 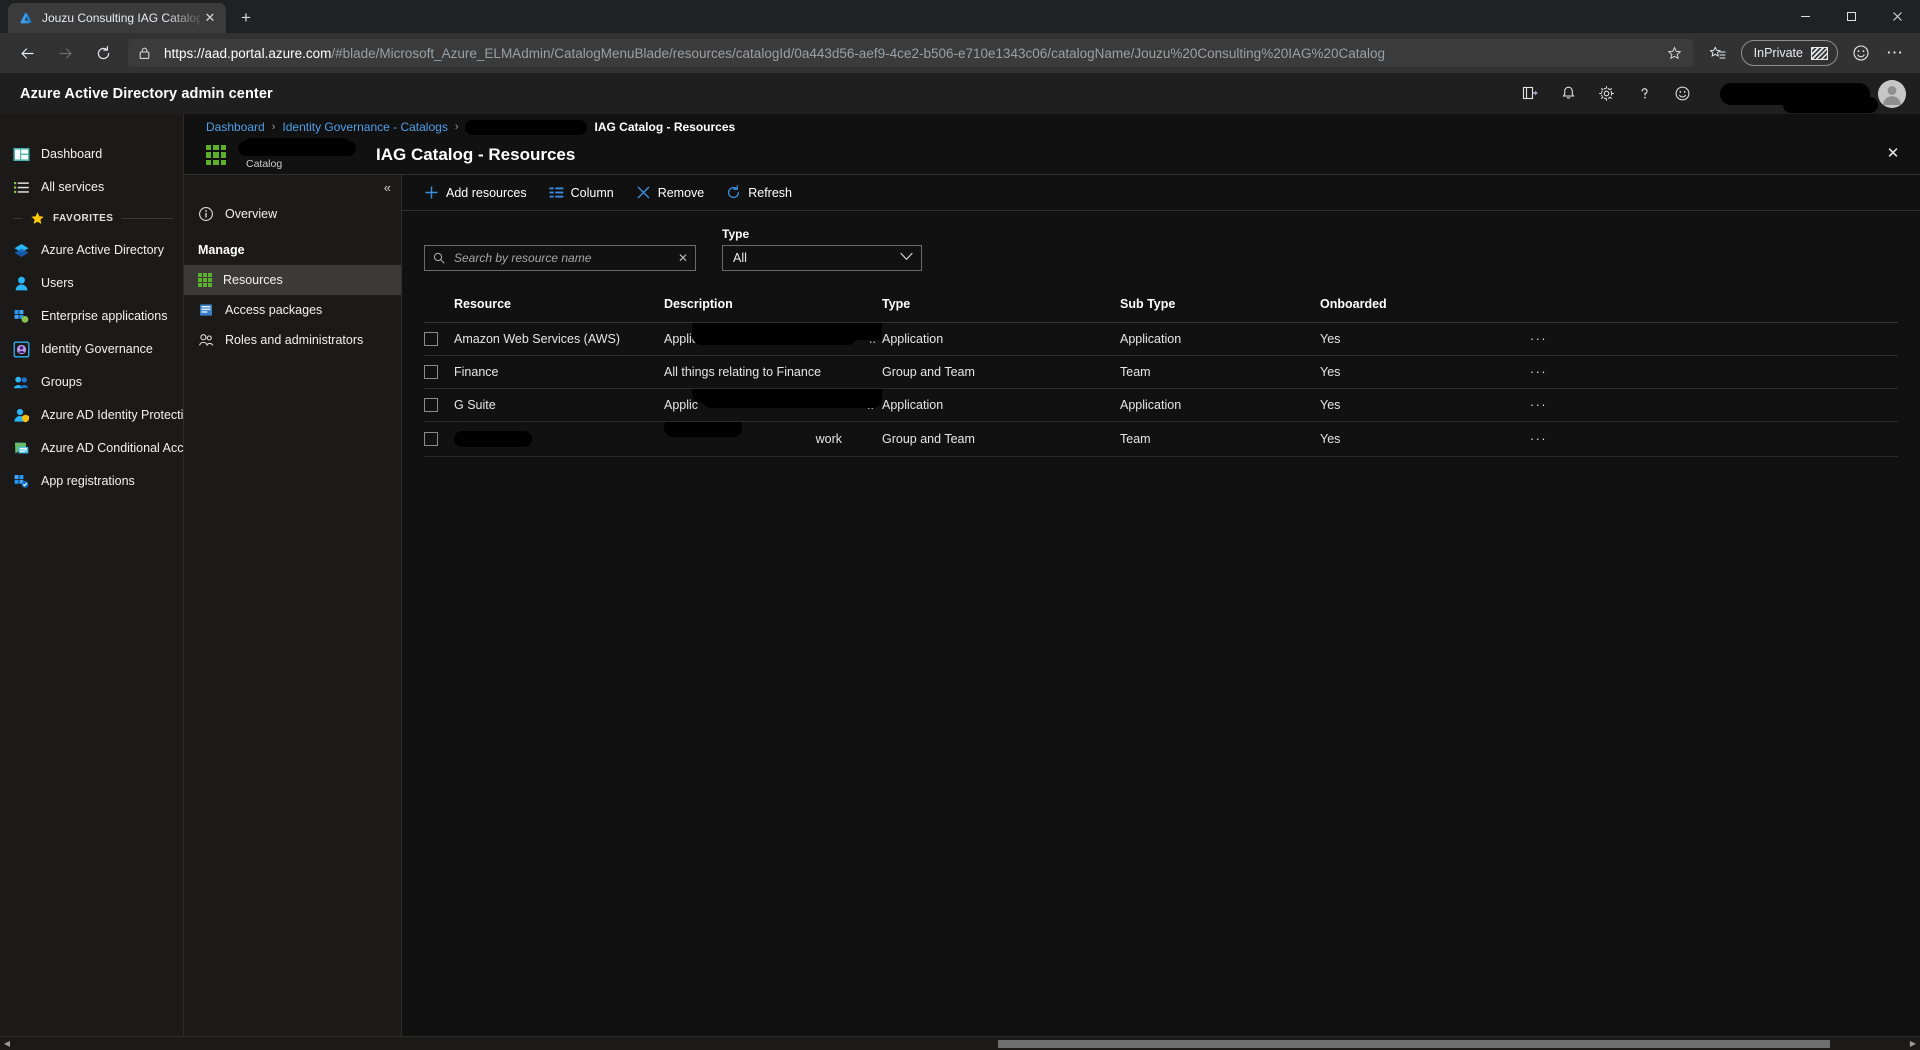 What do you see at coordinates (1718, 53) in the screenshot?
I see `collections-icon` at bounding box center [1718, 53].